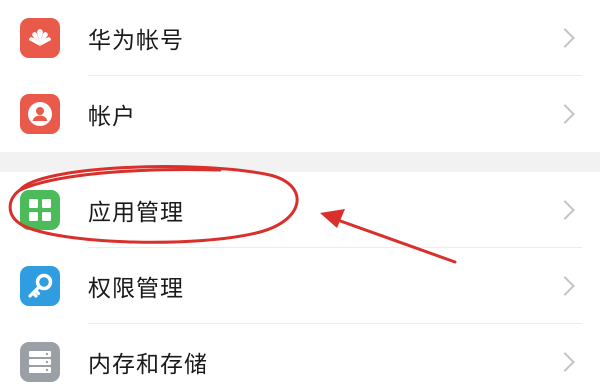 The width and height of the screenshot is (600, 392). I want to click on settings-item-label: 帐户, so click(112, 117).